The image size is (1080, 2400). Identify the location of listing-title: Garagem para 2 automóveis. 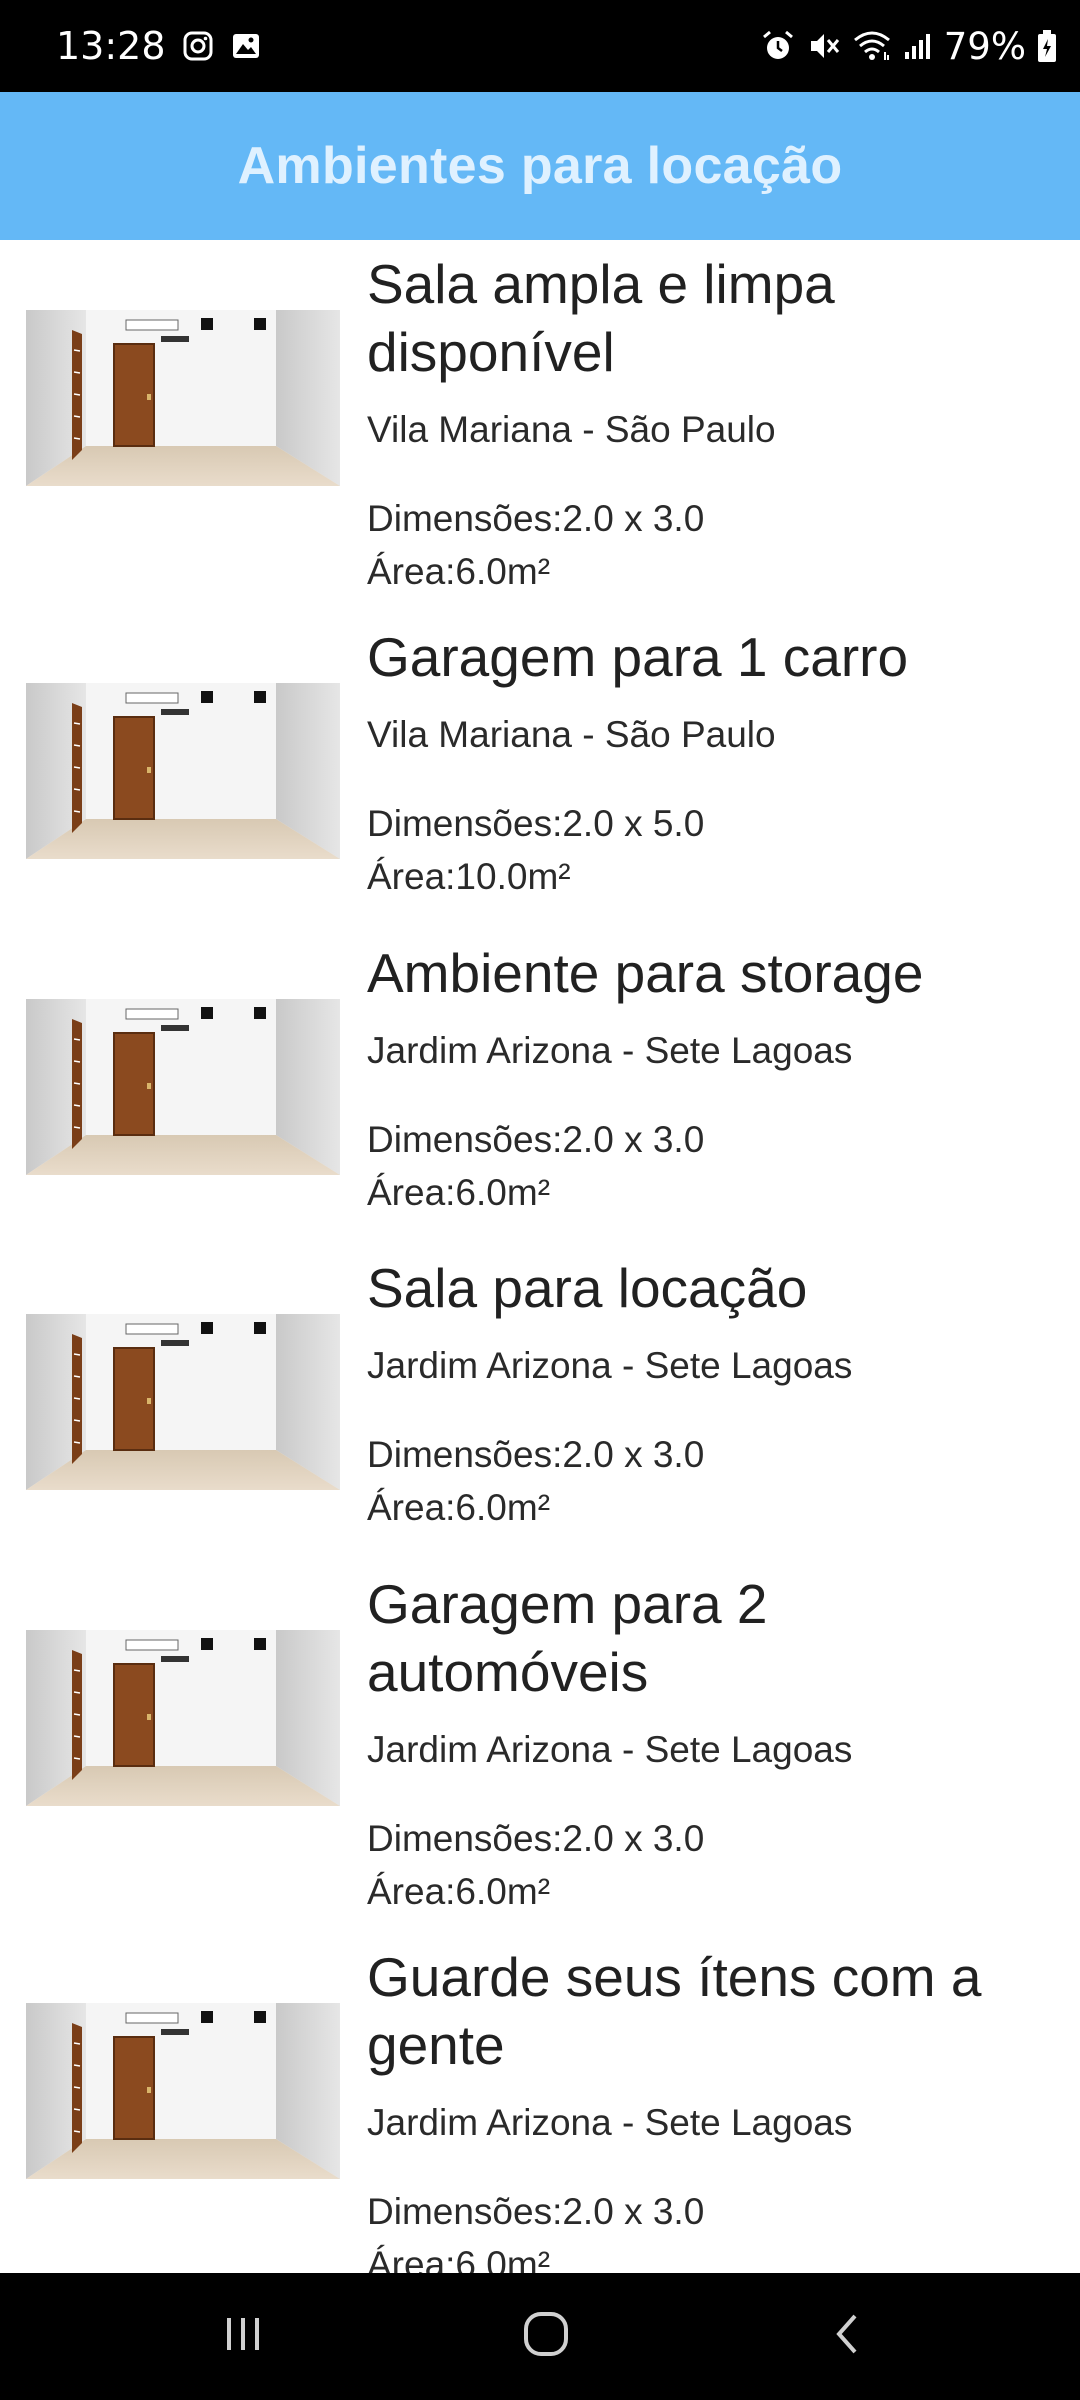
(567, 1638).